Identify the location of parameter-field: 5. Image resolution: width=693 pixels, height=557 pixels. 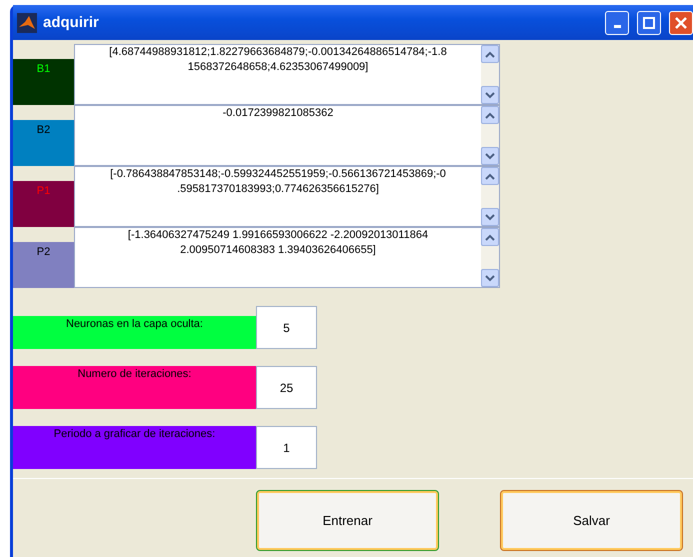
(286, 327).